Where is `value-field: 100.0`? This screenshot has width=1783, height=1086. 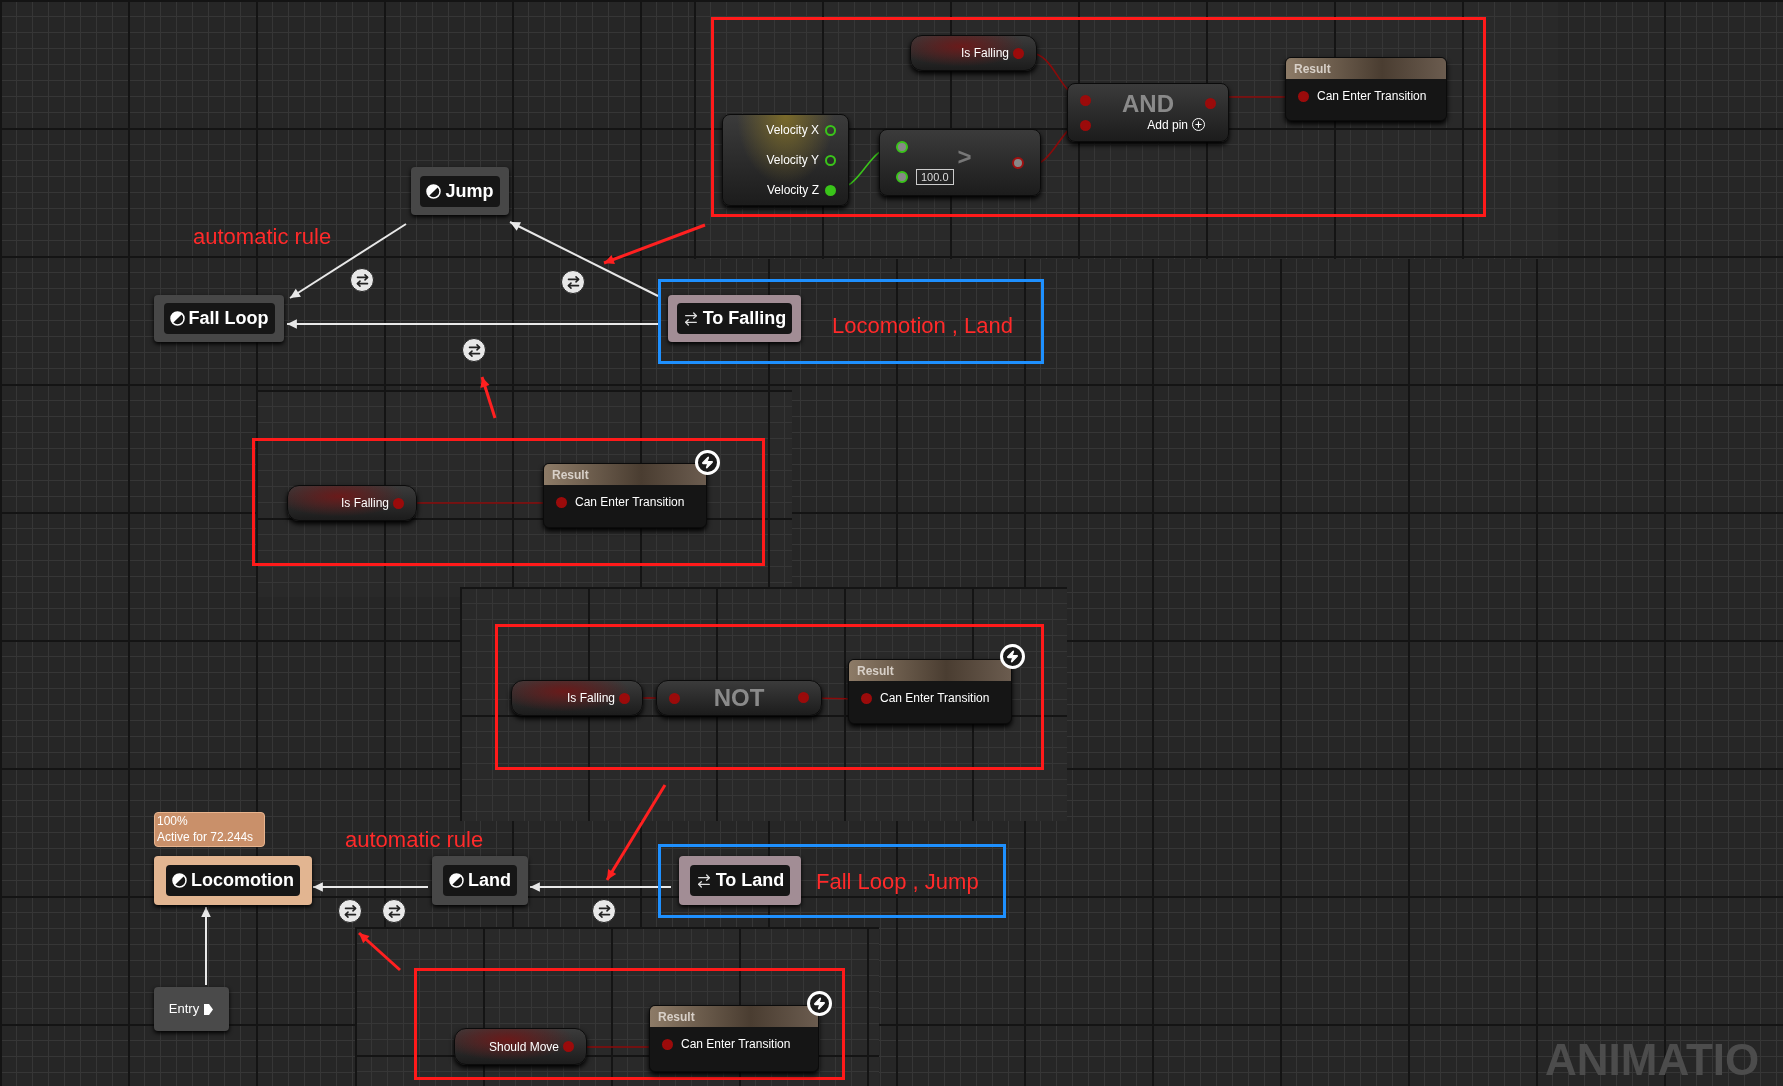
value-field: 100.0 is located at coordinates (935, 176).